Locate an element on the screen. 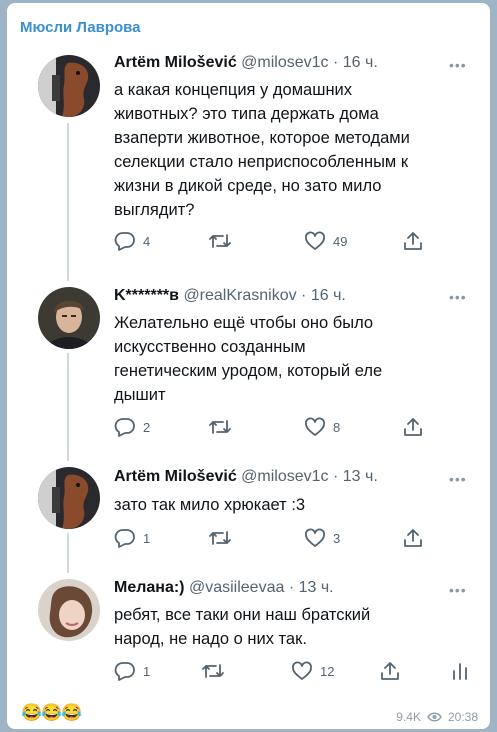  like-count: 3 is located at coordinates (337, 538).